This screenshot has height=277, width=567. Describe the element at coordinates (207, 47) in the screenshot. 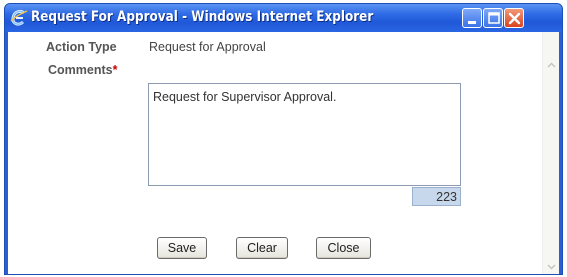

I see `action-type-value: Request for Approval` at that location.